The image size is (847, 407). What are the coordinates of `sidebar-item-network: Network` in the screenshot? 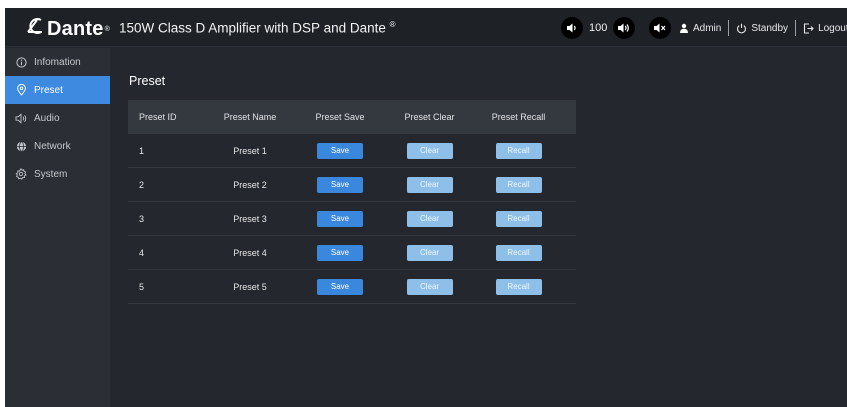 It's located at (57, 146).